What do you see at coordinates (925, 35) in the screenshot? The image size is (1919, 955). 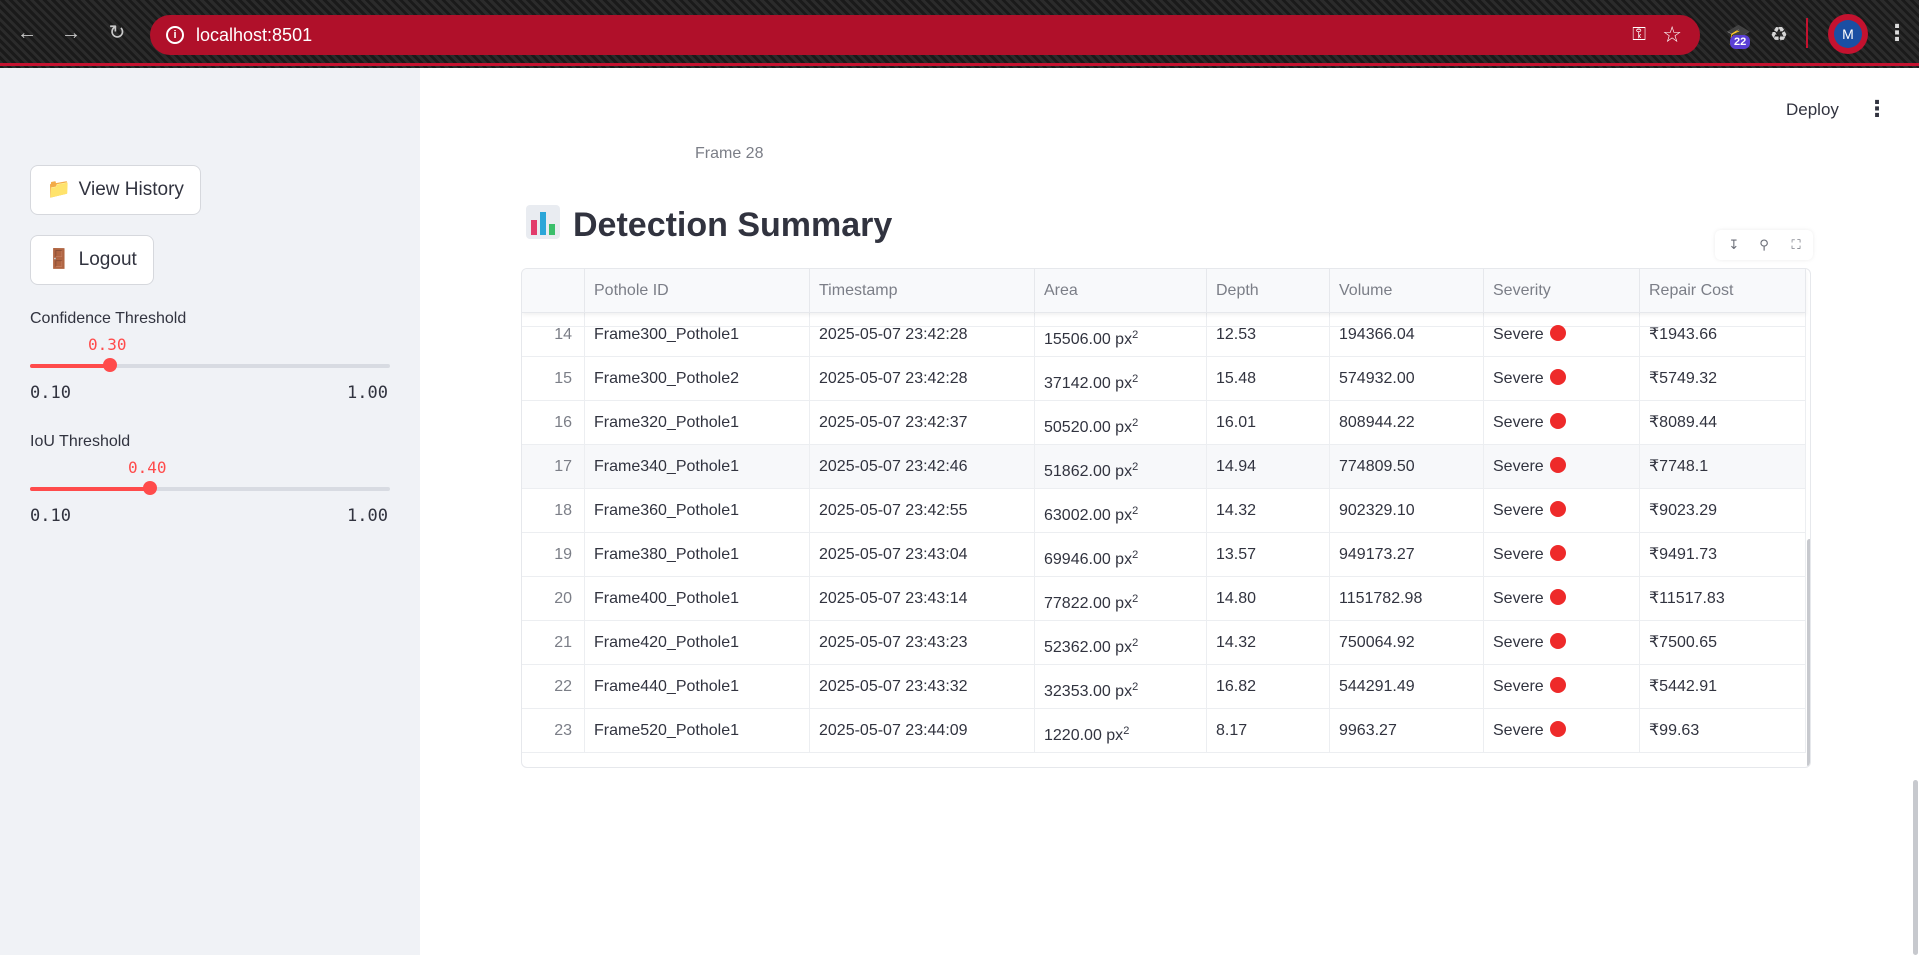 I see `address-bar: i localhost:8501 ⚿ ☆` at bounding box center [925, 35].